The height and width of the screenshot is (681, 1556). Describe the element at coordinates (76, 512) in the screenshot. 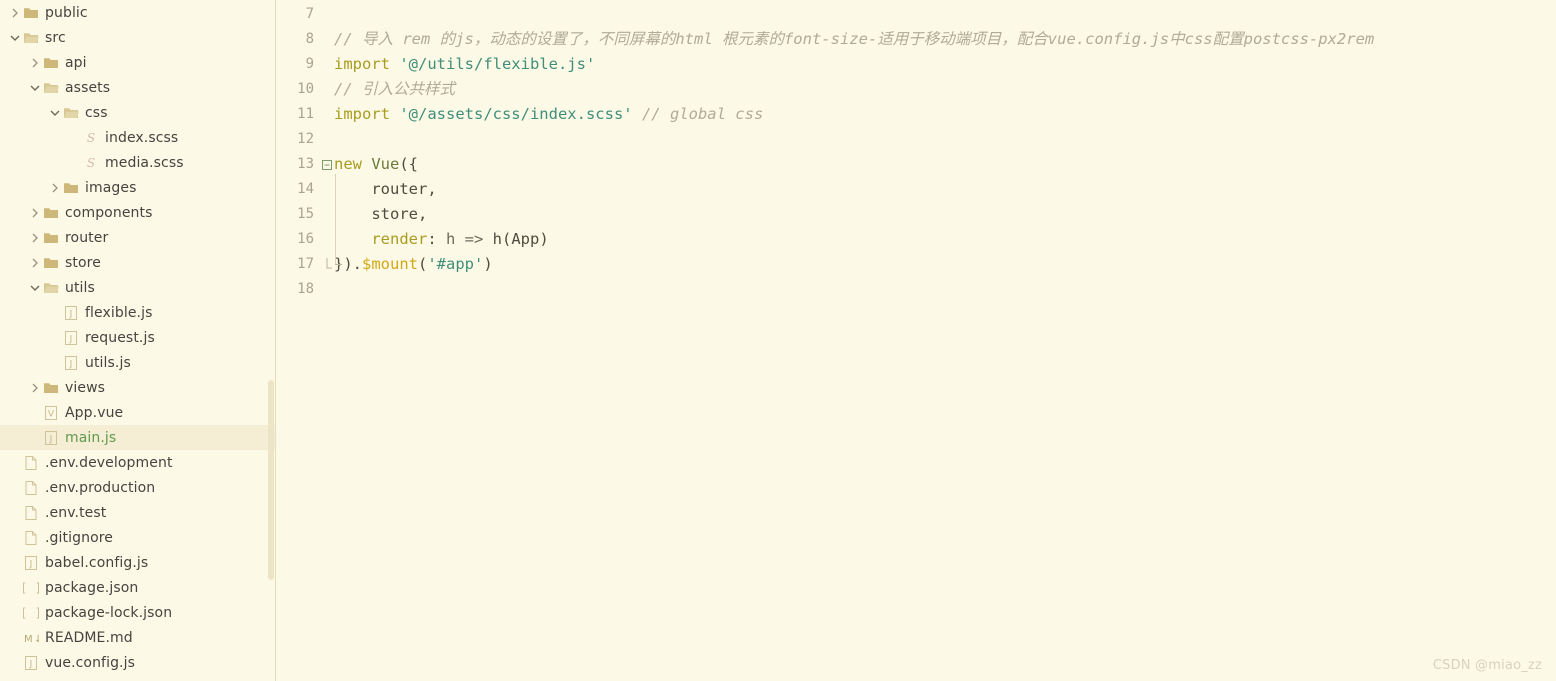

I see `tree-item-label: .env.test` at that location.